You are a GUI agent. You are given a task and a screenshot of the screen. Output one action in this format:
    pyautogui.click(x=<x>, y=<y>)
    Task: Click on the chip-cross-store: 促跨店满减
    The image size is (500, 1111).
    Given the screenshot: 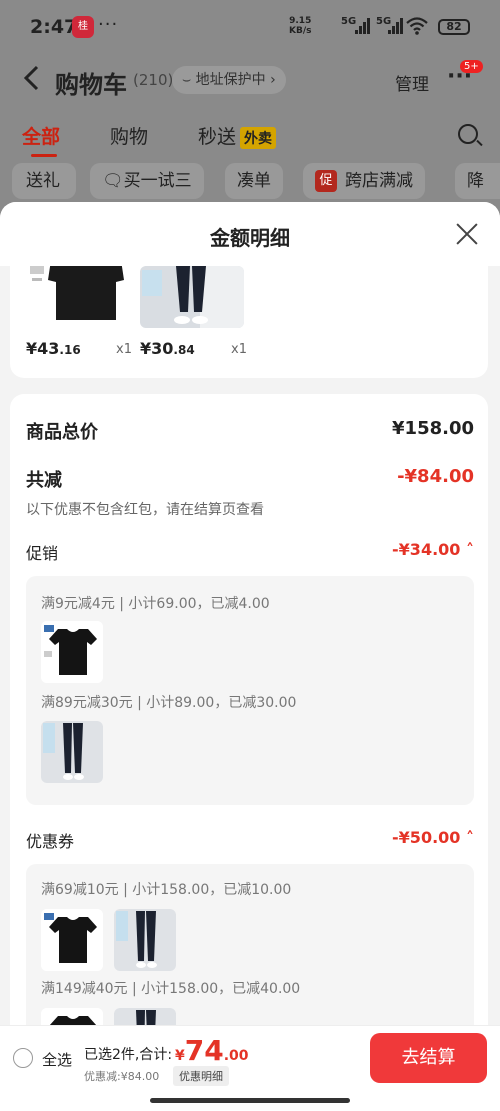 What is the action you would take?
    pyautogui.click(x=364, y=181)
    